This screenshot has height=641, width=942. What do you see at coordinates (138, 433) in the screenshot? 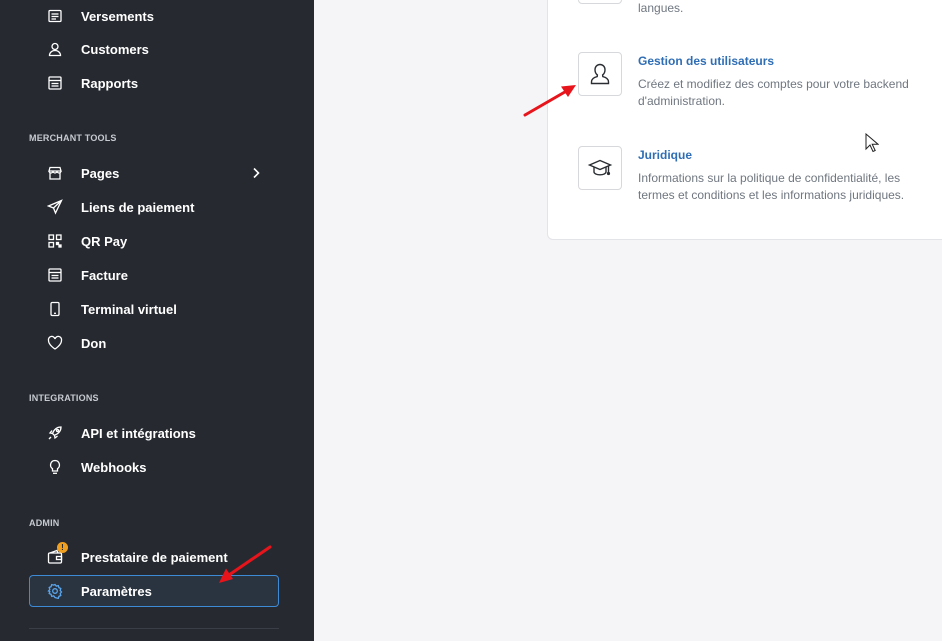
I see `sidebar-item-label: API et intégrations` at bounding box center [138, 433].